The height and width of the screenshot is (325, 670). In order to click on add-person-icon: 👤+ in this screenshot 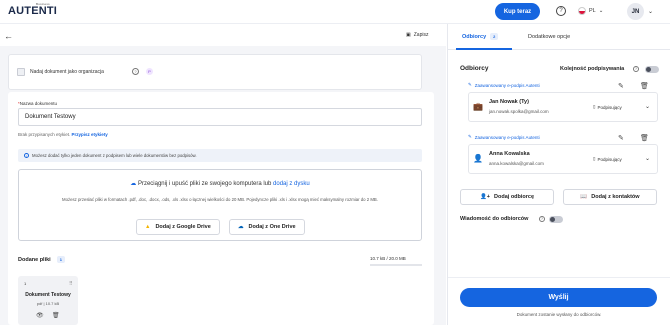, I will do `click(485, 197)`.